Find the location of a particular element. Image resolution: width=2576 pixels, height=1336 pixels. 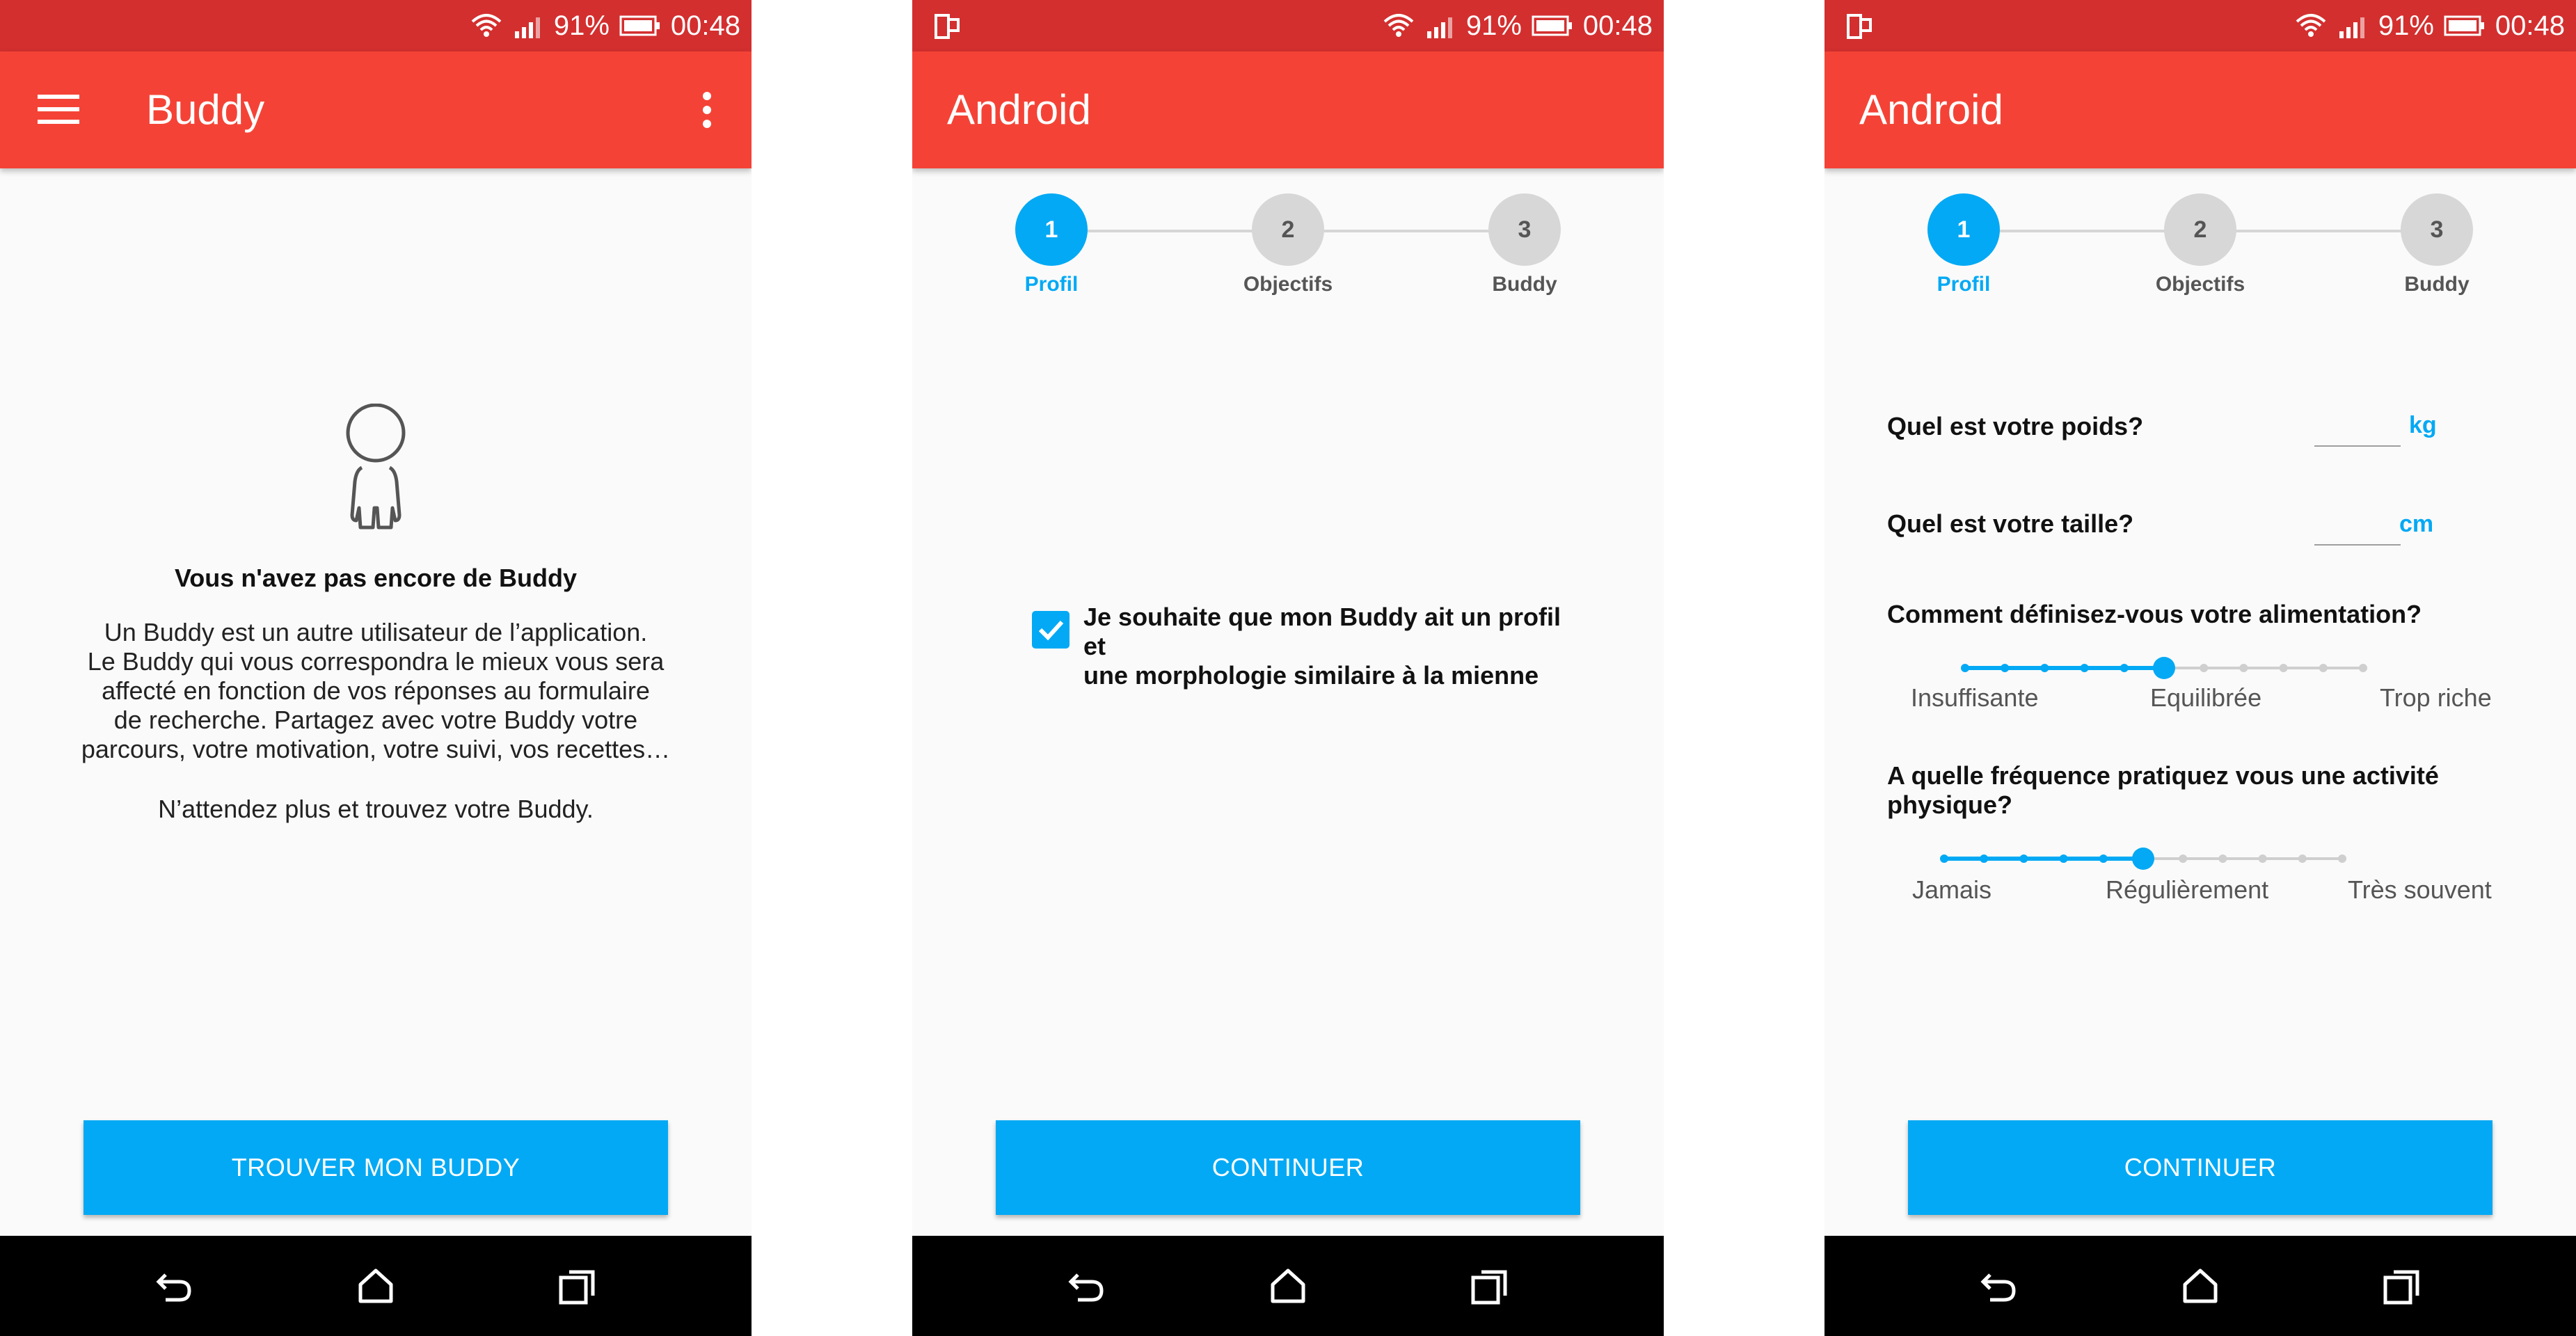

diet-slider is located at coordinates (2200, 668).